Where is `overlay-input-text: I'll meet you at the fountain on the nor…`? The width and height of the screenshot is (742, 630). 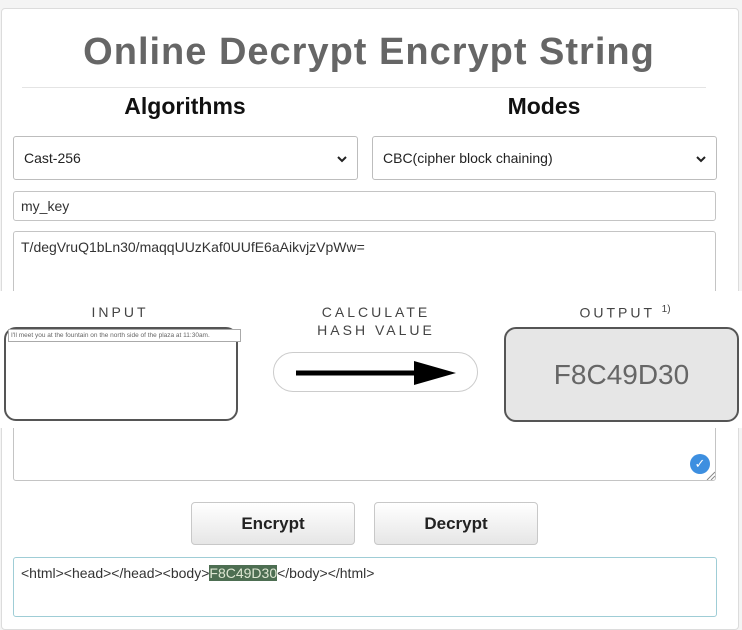 overlay-input-text: I'll meet you at the fountain on the nor… is located at coordinates (124, 335).